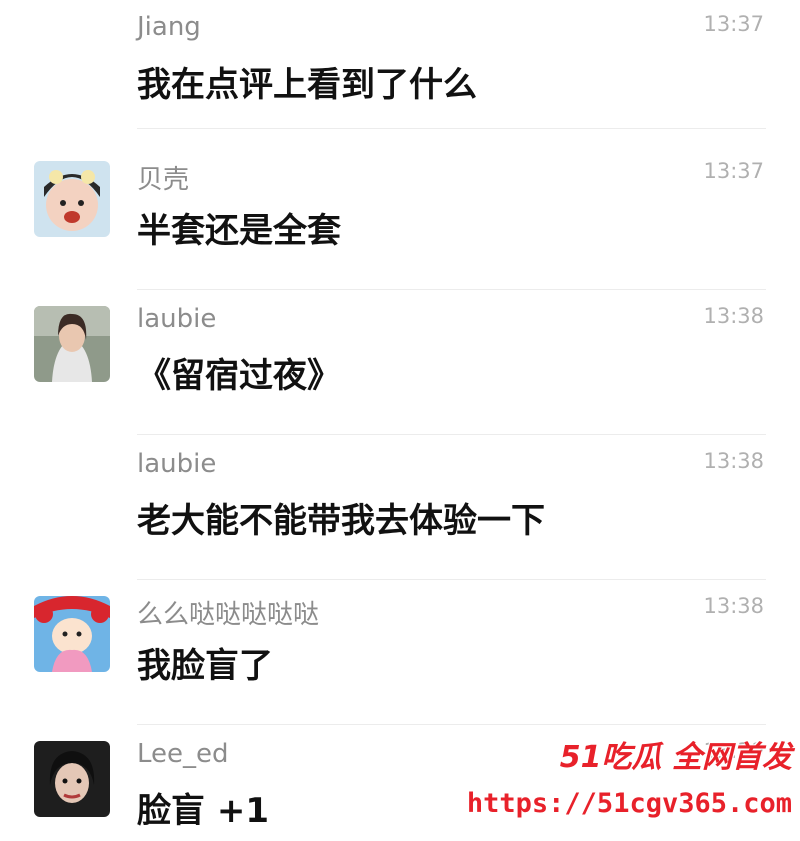  I want to click on sender-name: Jiang, so click(169, 27).